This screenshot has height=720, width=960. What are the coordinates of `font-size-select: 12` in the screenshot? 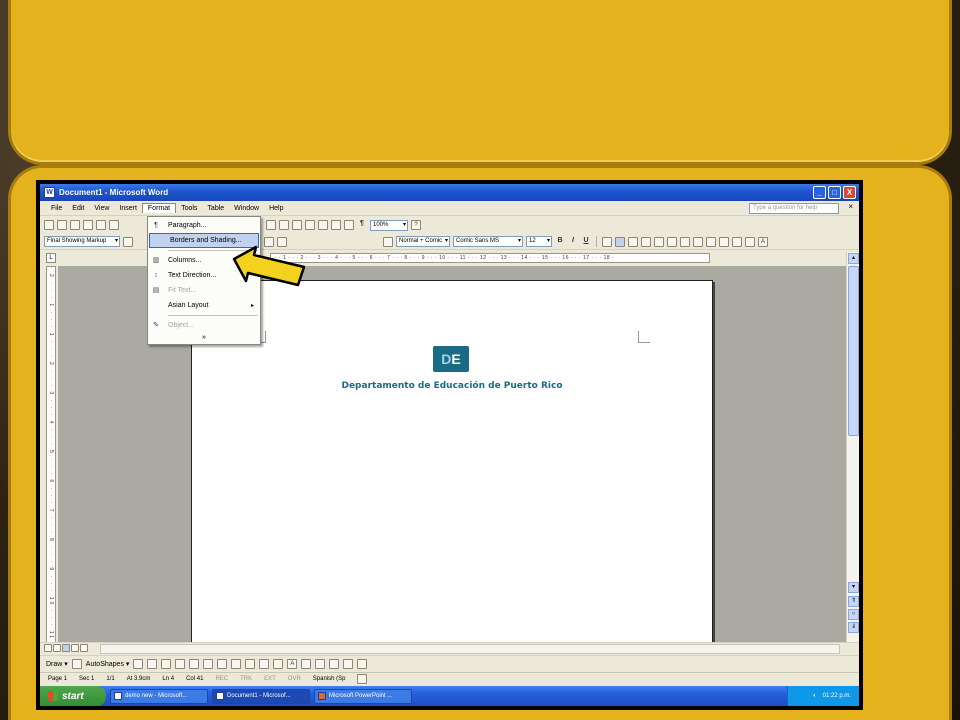 It's located at (539, 241).